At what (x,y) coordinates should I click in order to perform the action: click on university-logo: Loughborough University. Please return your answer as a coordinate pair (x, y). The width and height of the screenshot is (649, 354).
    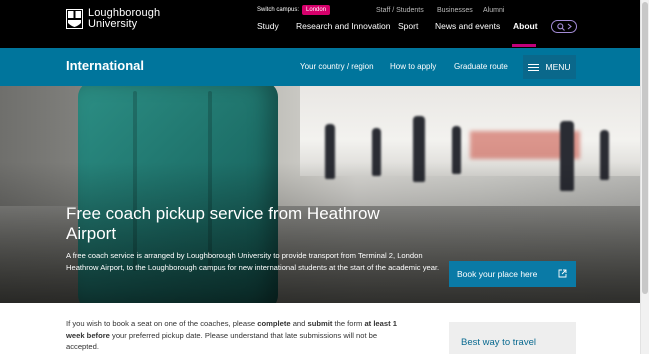
    Looking at the image, I should click on (113, 19).